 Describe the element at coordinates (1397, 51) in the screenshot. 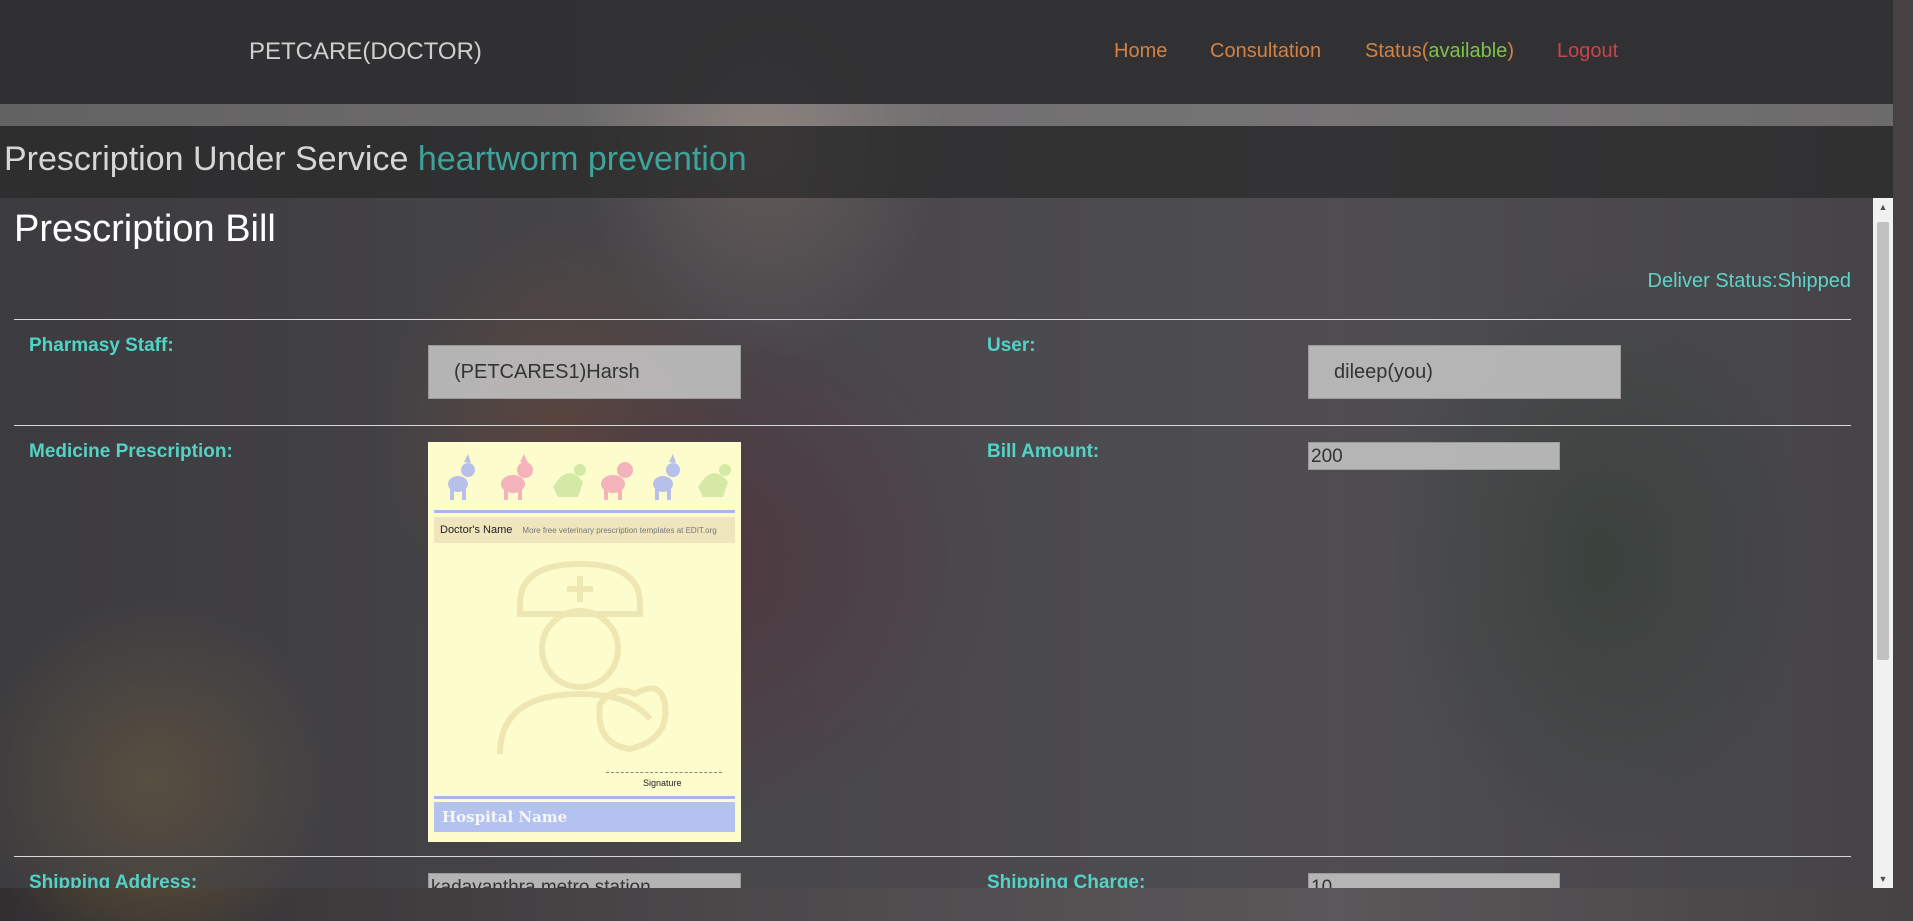

I see `status-prefix: Status(` at that location.